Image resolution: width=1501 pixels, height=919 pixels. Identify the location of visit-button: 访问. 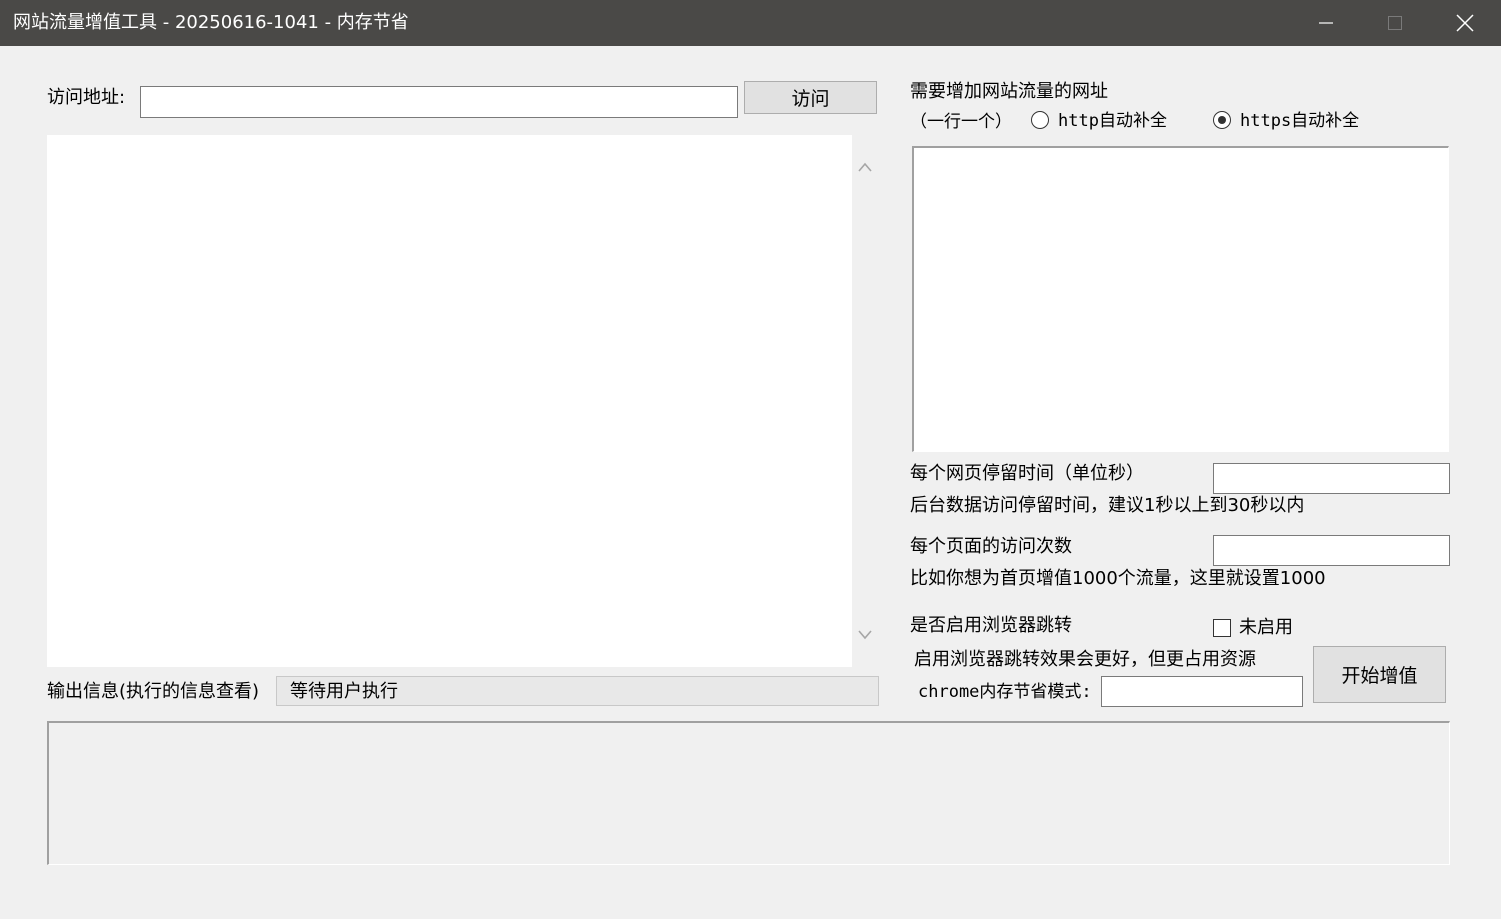
(810, 97).